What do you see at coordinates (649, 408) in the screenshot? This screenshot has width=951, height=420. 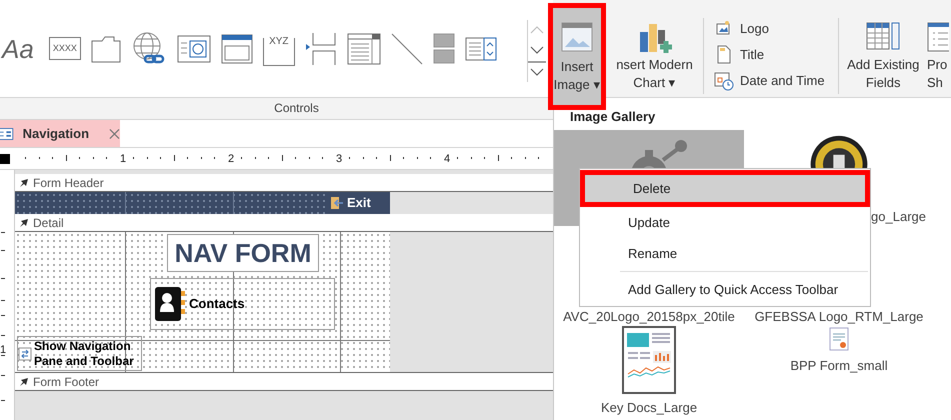 I see `gallery-item-label: Key Docs_Large` at bounding box center [649, 408].